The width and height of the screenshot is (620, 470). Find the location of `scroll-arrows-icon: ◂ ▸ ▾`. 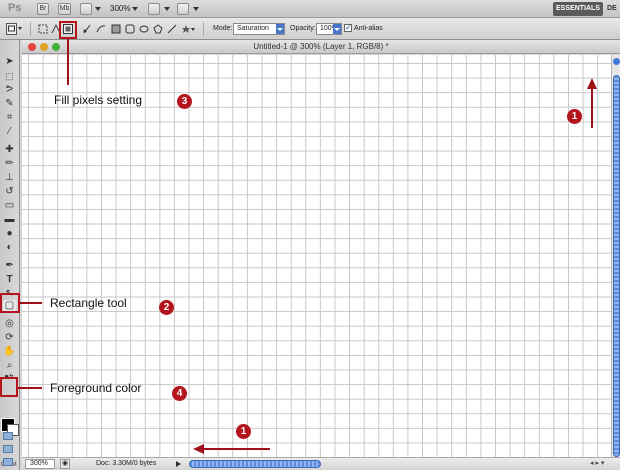

scroll-arrows-icon: ◂ ▸ ▾ is located at coordinates (597, 464).